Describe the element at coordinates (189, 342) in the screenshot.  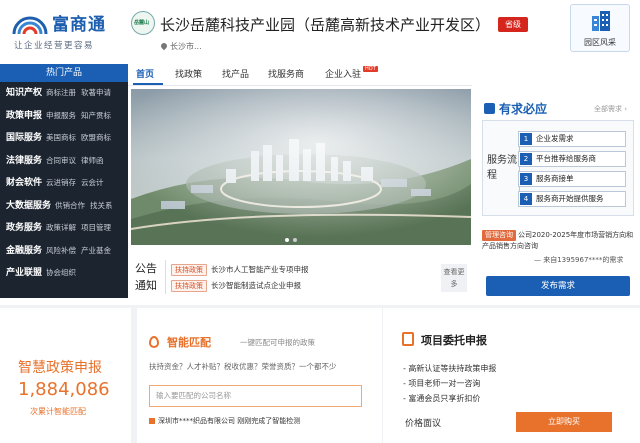
I see `smart-match-title: 智能匹配` at that location.